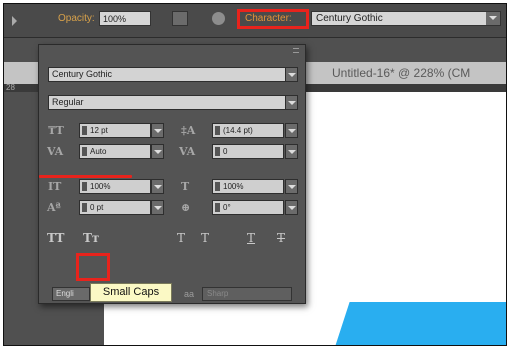 The width and height of the screenshot is (510, 349). What do you see at coordinates (401, 73) in the screenshot?
I see `document-tab-title: Untitled-16* @ 228% (CM` at bounding box center [401, 73].